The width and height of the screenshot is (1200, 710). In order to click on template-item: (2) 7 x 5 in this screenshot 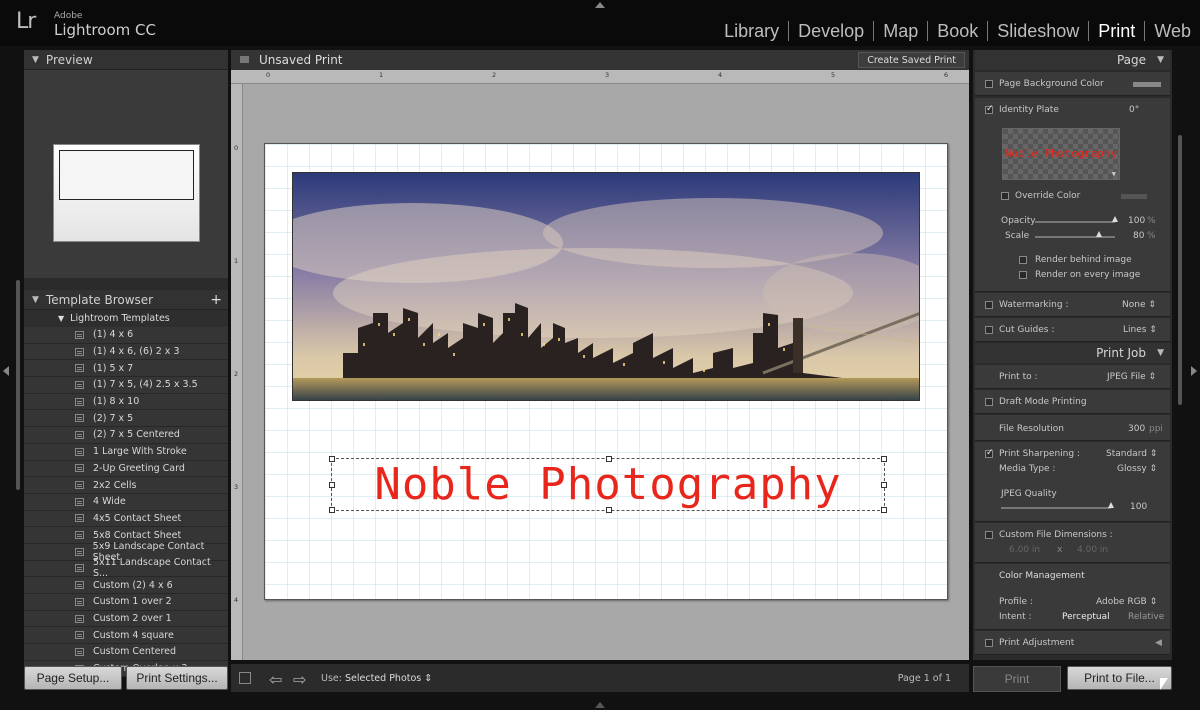, I will do `click(126, 419)`.